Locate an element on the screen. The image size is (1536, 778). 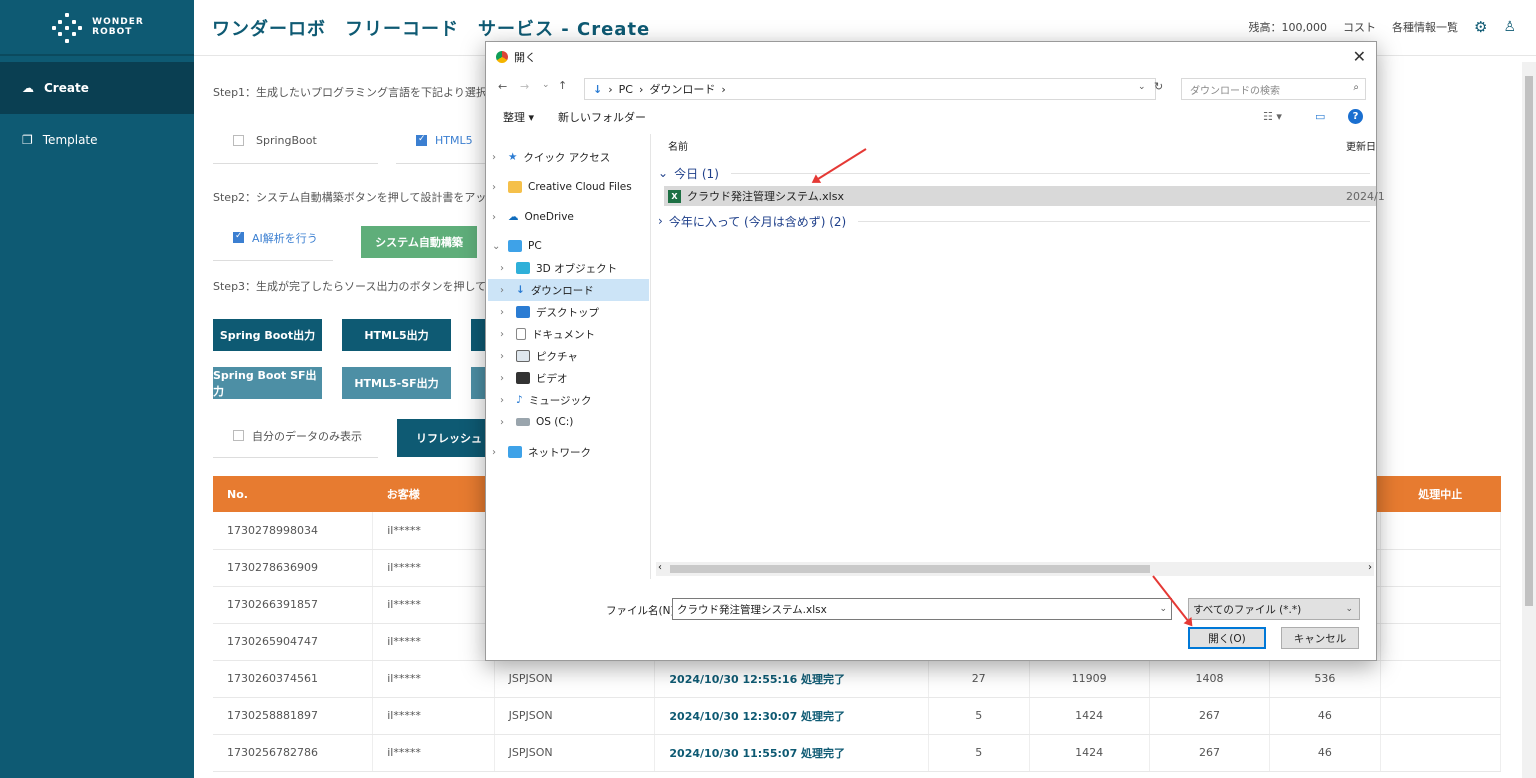
tree-downloads: › ↓ ダウンロード is located at coordinates (568, 290).